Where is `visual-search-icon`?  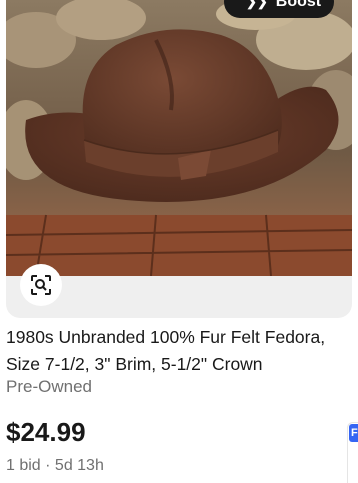 visual-search-icon is located at coordinates (41, 285).